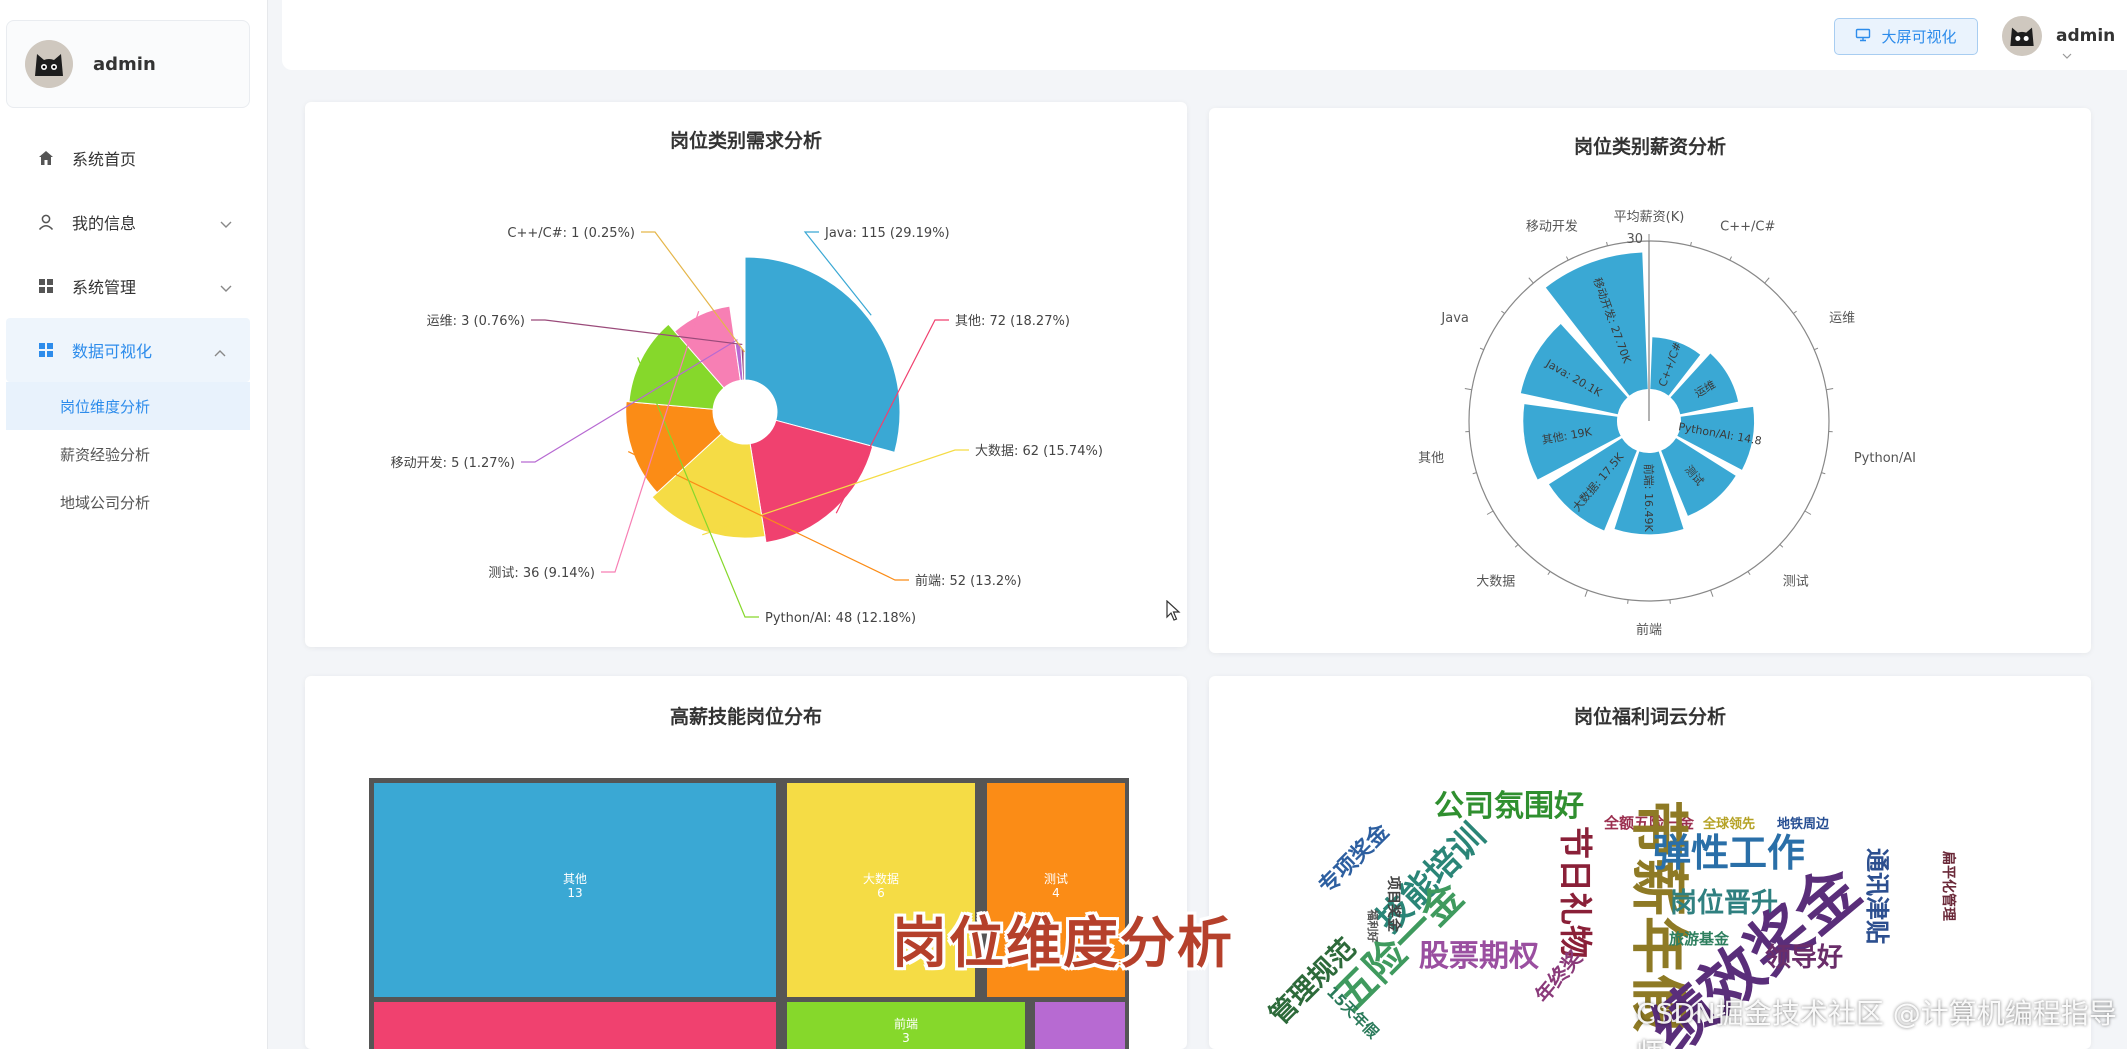 Image resolution: width=2127 pixels, height=1049 pixels. What do you see at coordinates (1747, 227) in the screenshot?
I see `category-label: C++/C#` at bounding box center [1747, 227].